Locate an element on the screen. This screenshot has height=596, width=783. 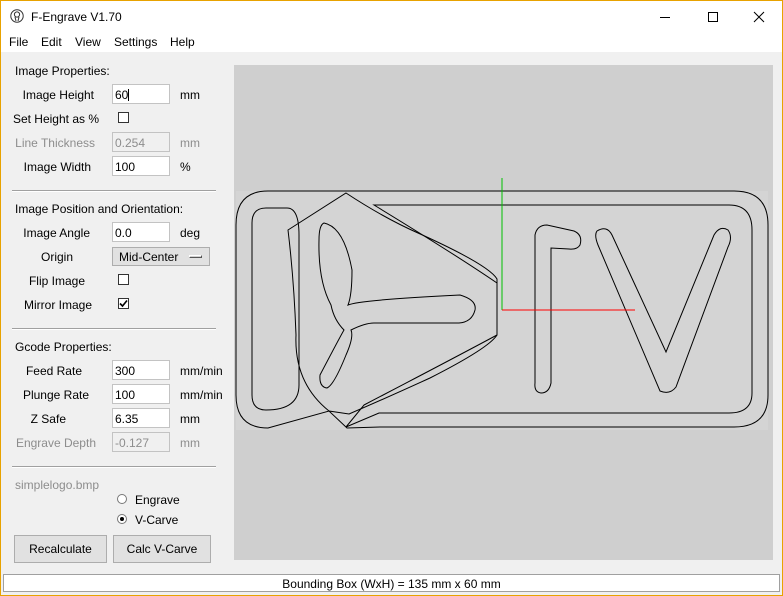
flip-image-label: Flip Image is located at coordinates (56, 281).